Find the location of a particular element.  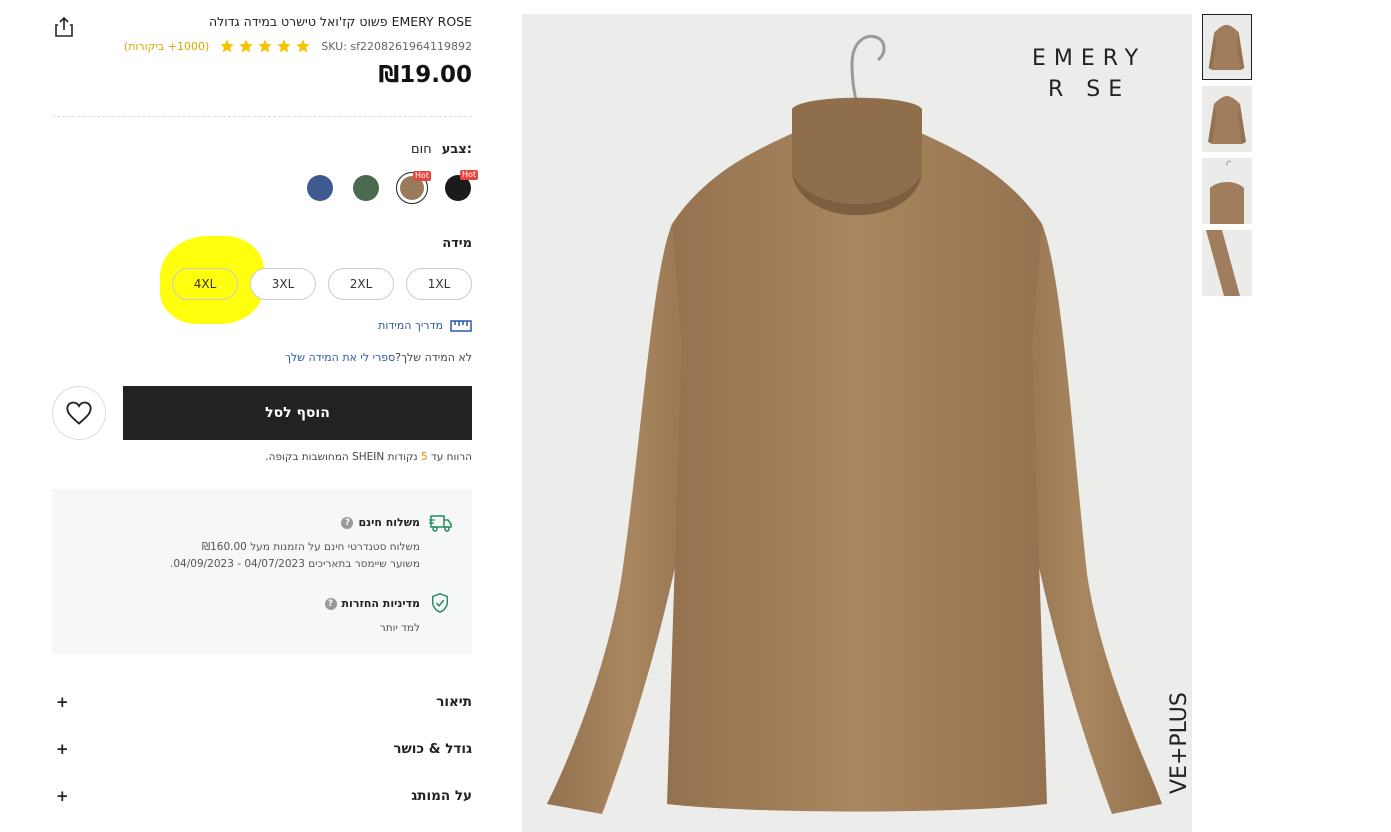

color-swatches: Hot Hot is located at coordinates (391, 187).